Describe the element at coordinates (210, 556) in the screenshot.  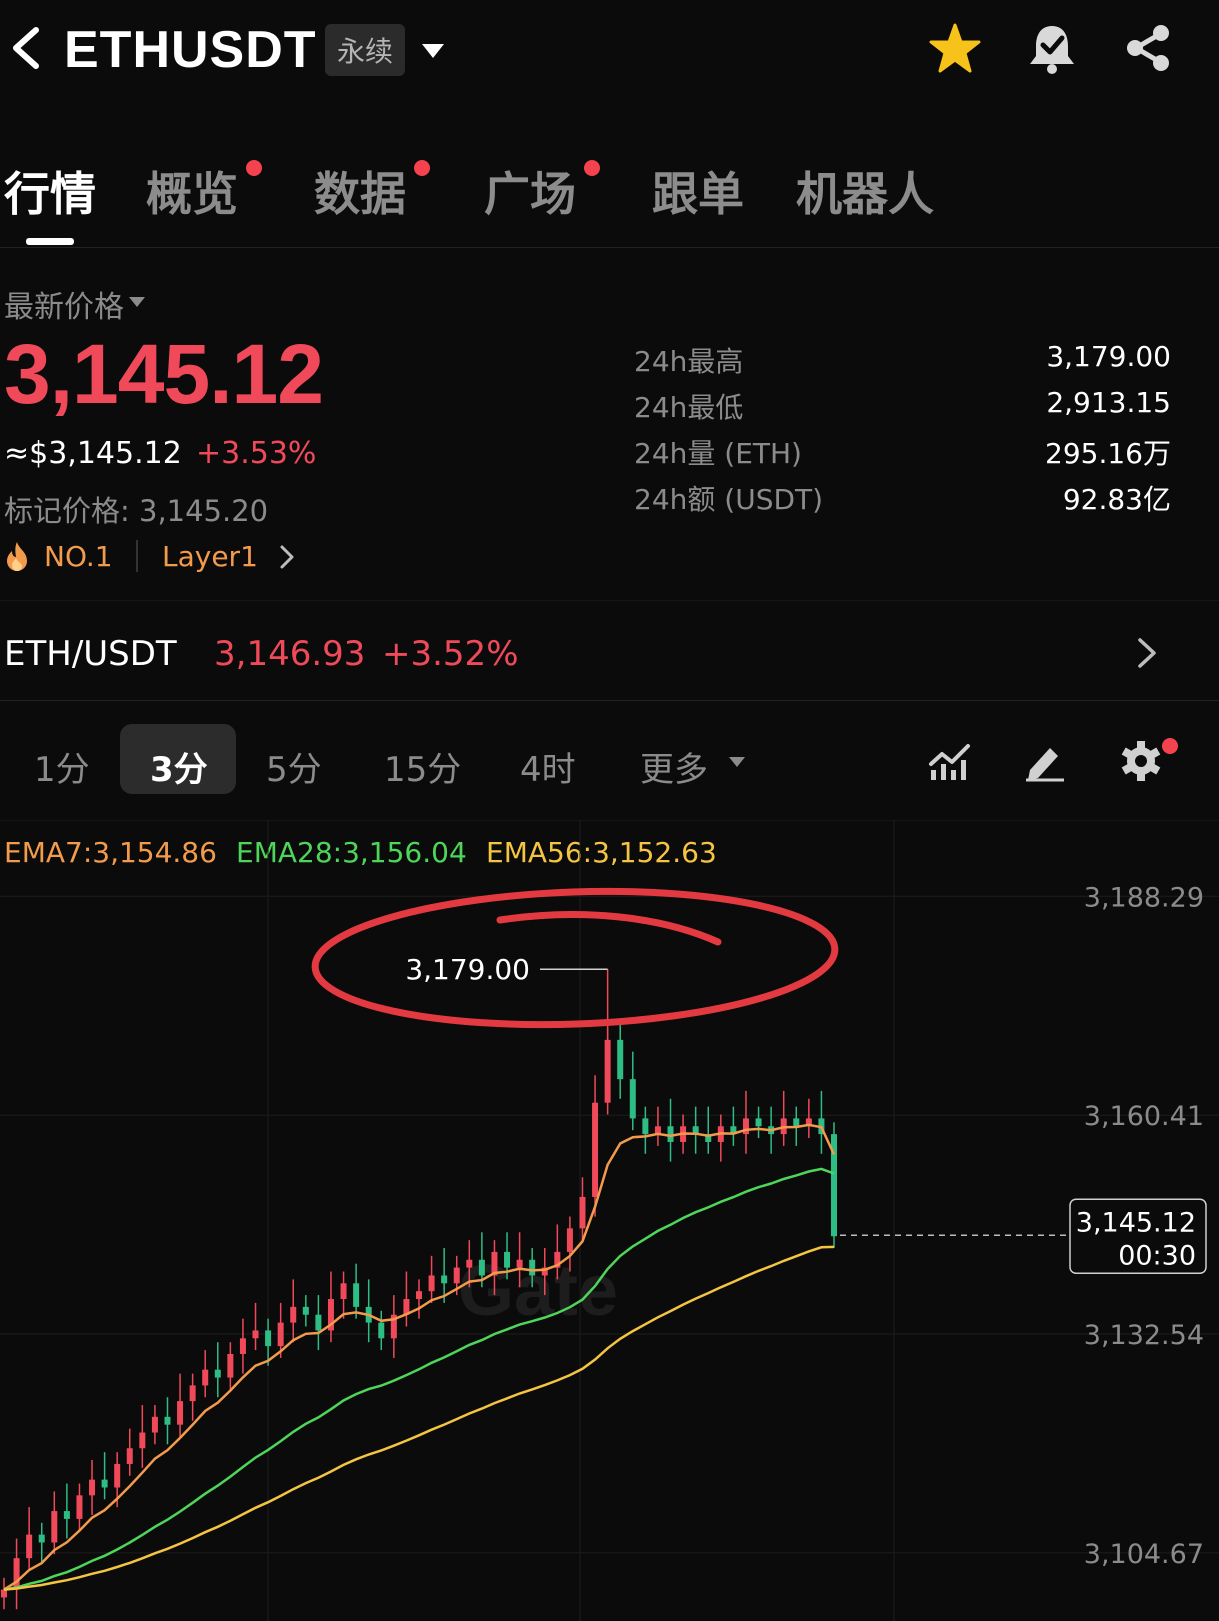
I see `category-tag: Layer1` at that location.